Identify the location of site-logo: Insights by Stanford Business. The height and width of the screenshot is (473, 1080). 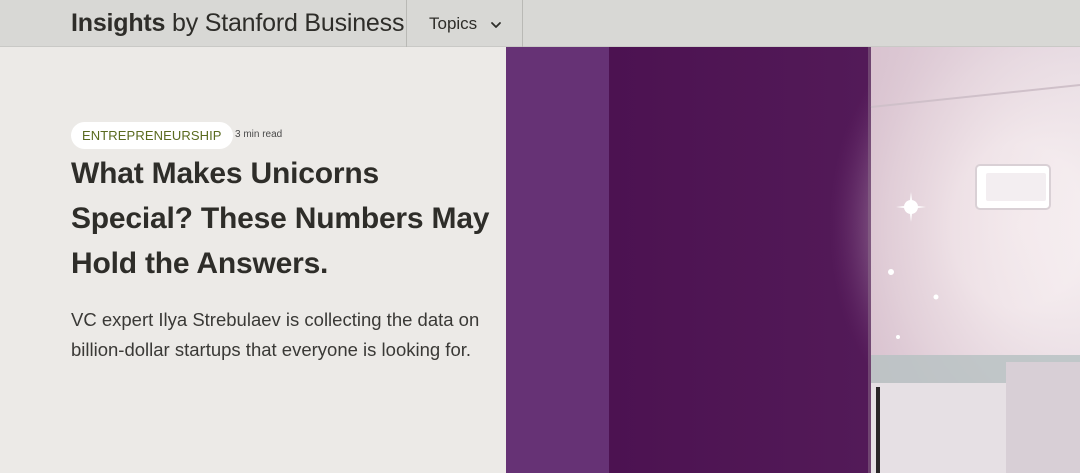
(237, 23).